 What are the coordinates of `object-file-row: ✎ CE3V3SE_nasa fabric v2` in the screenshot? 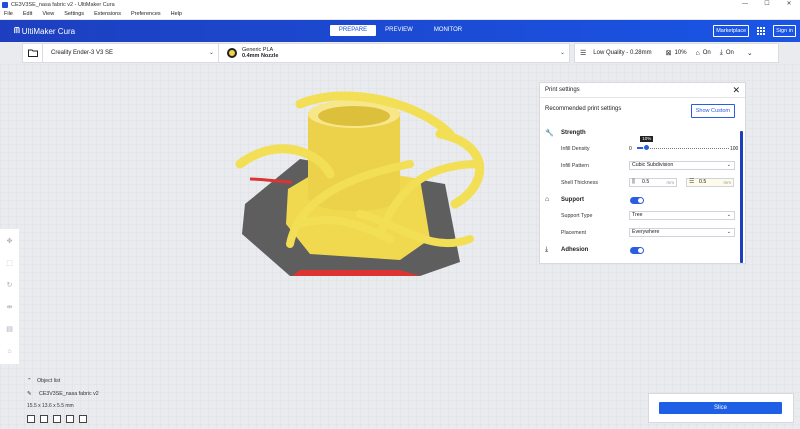 It's located at (63, 394).